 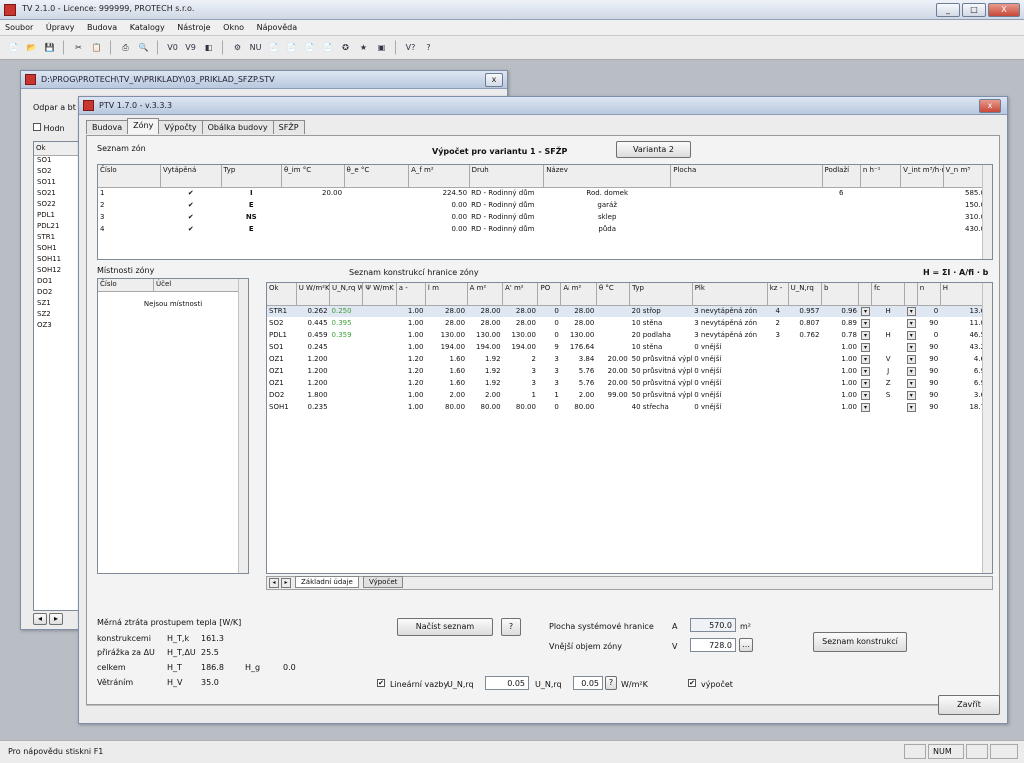 What do you see at coordinates (545, 205) in the screenshot?
I see `table-row: 2 ✔ E 0.00 RD - Rodinný dům garáž 150.00` at bounding box center [545, 205].